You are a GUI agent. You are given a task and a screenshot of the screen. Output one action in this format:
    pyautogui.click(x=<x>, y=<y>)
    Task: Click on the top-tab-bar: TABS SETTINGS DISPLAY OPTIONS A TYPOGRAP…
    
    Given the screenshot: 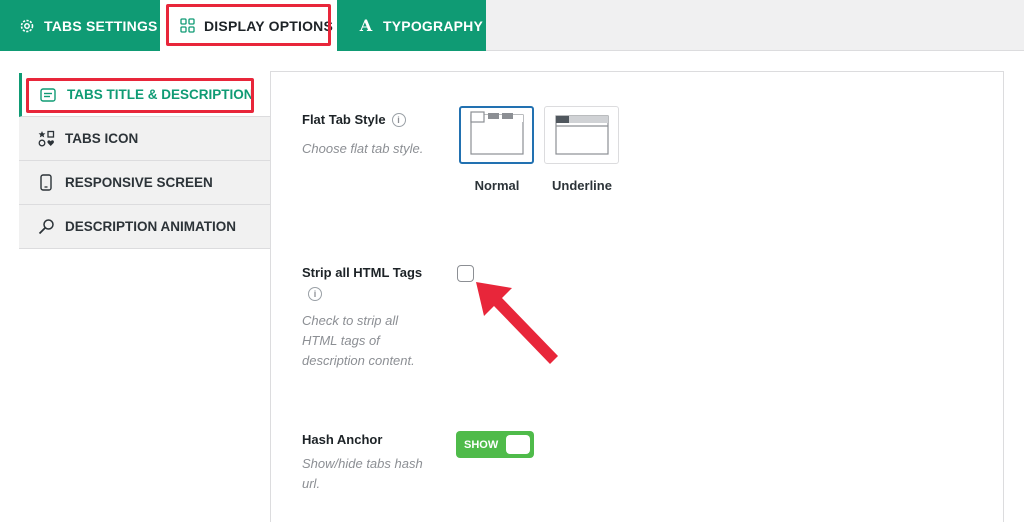 What is the action you would take?
    pyautogui.click(x=512, y=25)
    